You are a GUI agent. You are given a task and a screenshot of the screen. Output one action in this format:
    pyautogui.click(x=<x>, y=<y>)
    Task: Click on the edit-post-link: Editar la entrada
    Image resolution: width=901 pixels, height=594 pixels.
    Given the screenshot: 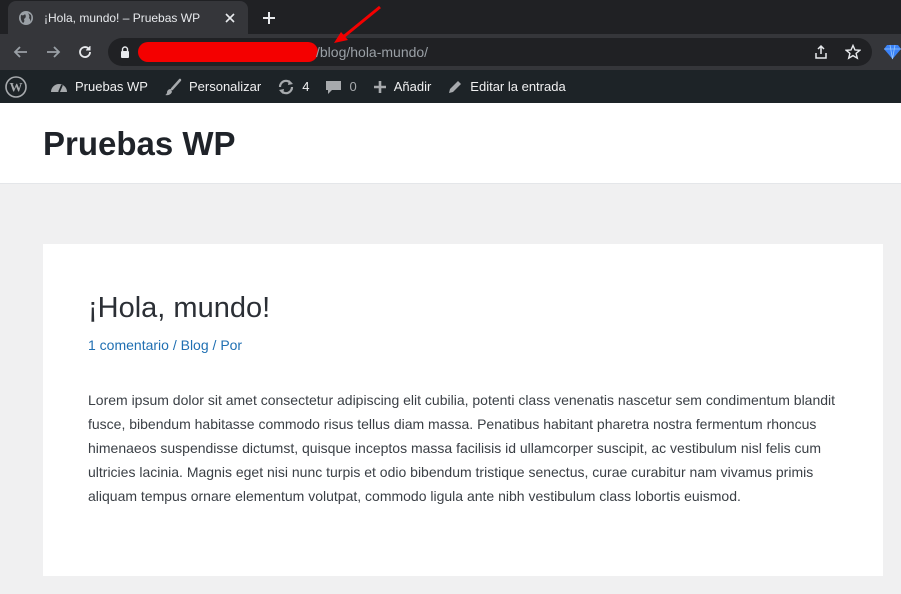 What is the action you would take?
    pyautogui.click(x=506, y=86)
    